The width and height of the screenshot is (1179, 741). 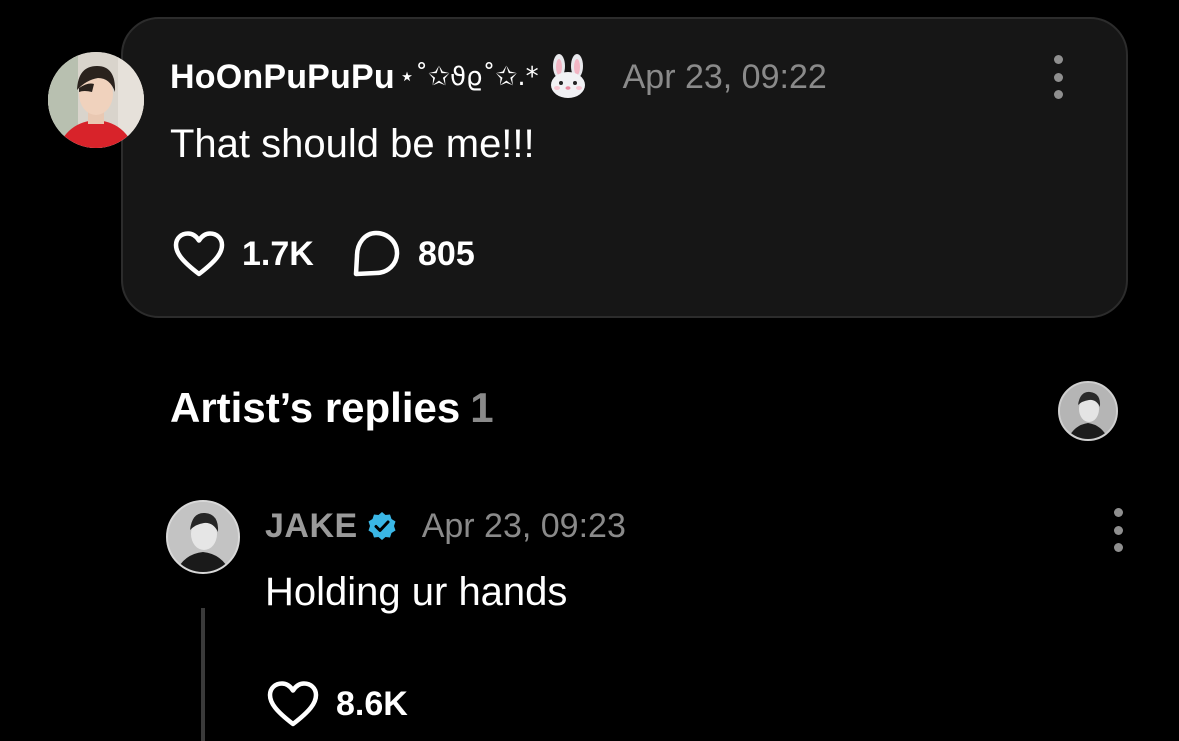 What do you see at coordinates (724, 76) in the screenshot?
I see `post-timestamp: Apr 23, 09:22` at bounding box center [724, 76].